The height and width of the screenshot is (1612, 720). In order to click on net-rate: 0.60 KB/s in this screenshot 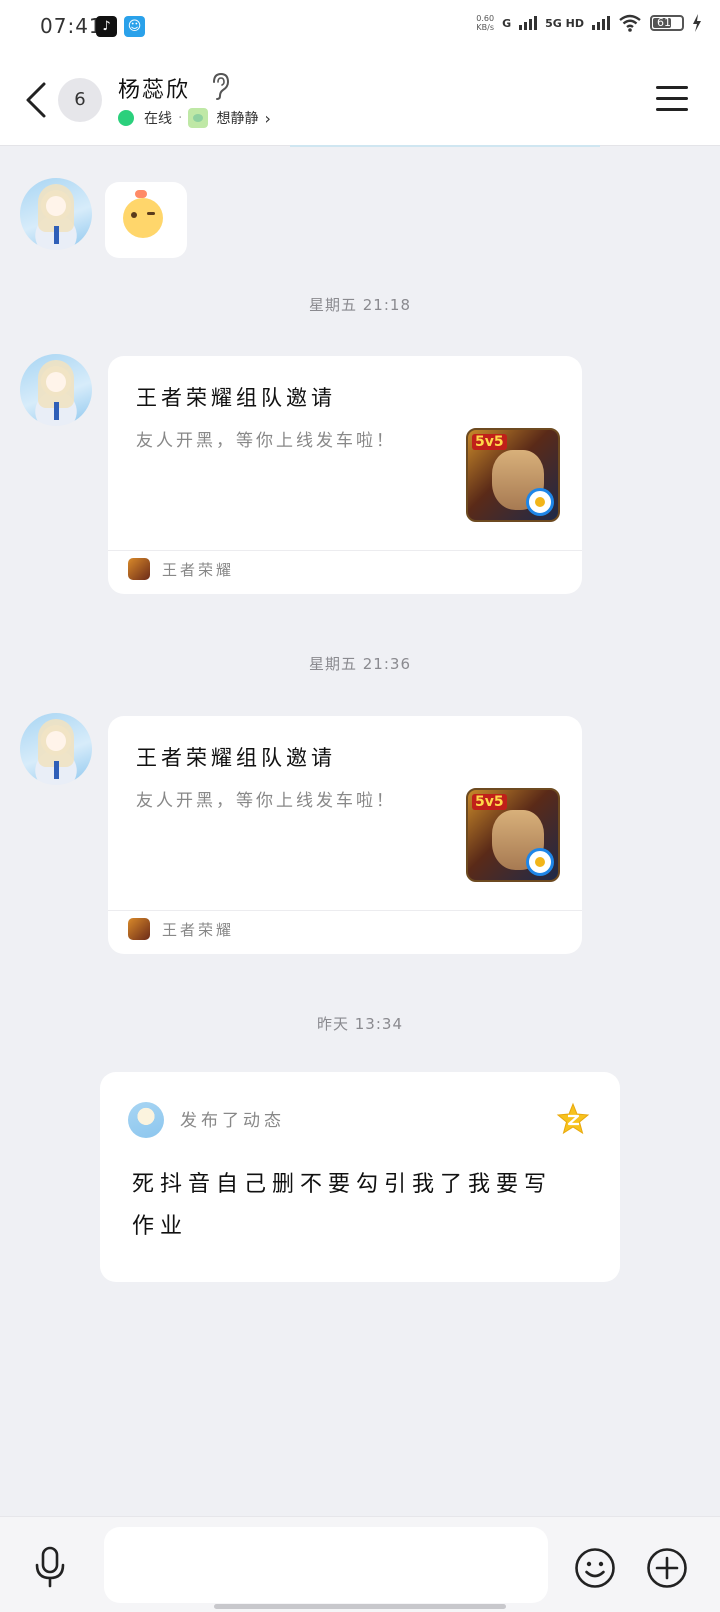, I will do `click(485, 23)`.